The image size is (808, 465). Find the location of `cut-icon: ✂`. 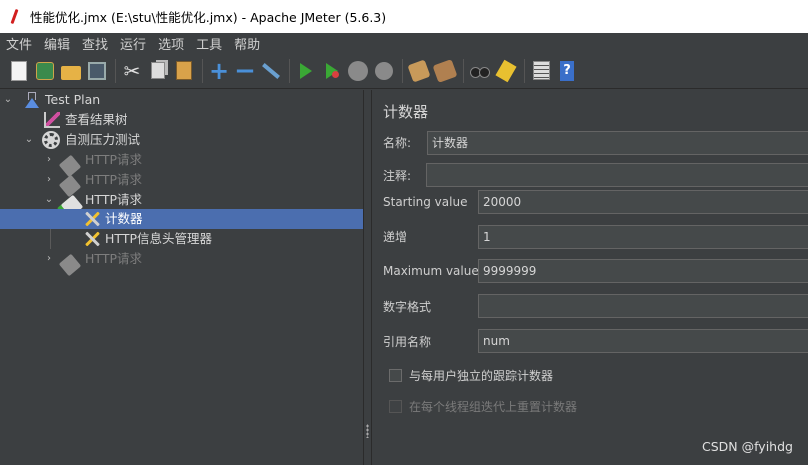

cut-icon: ✂ is located at coordinates (132, 70).